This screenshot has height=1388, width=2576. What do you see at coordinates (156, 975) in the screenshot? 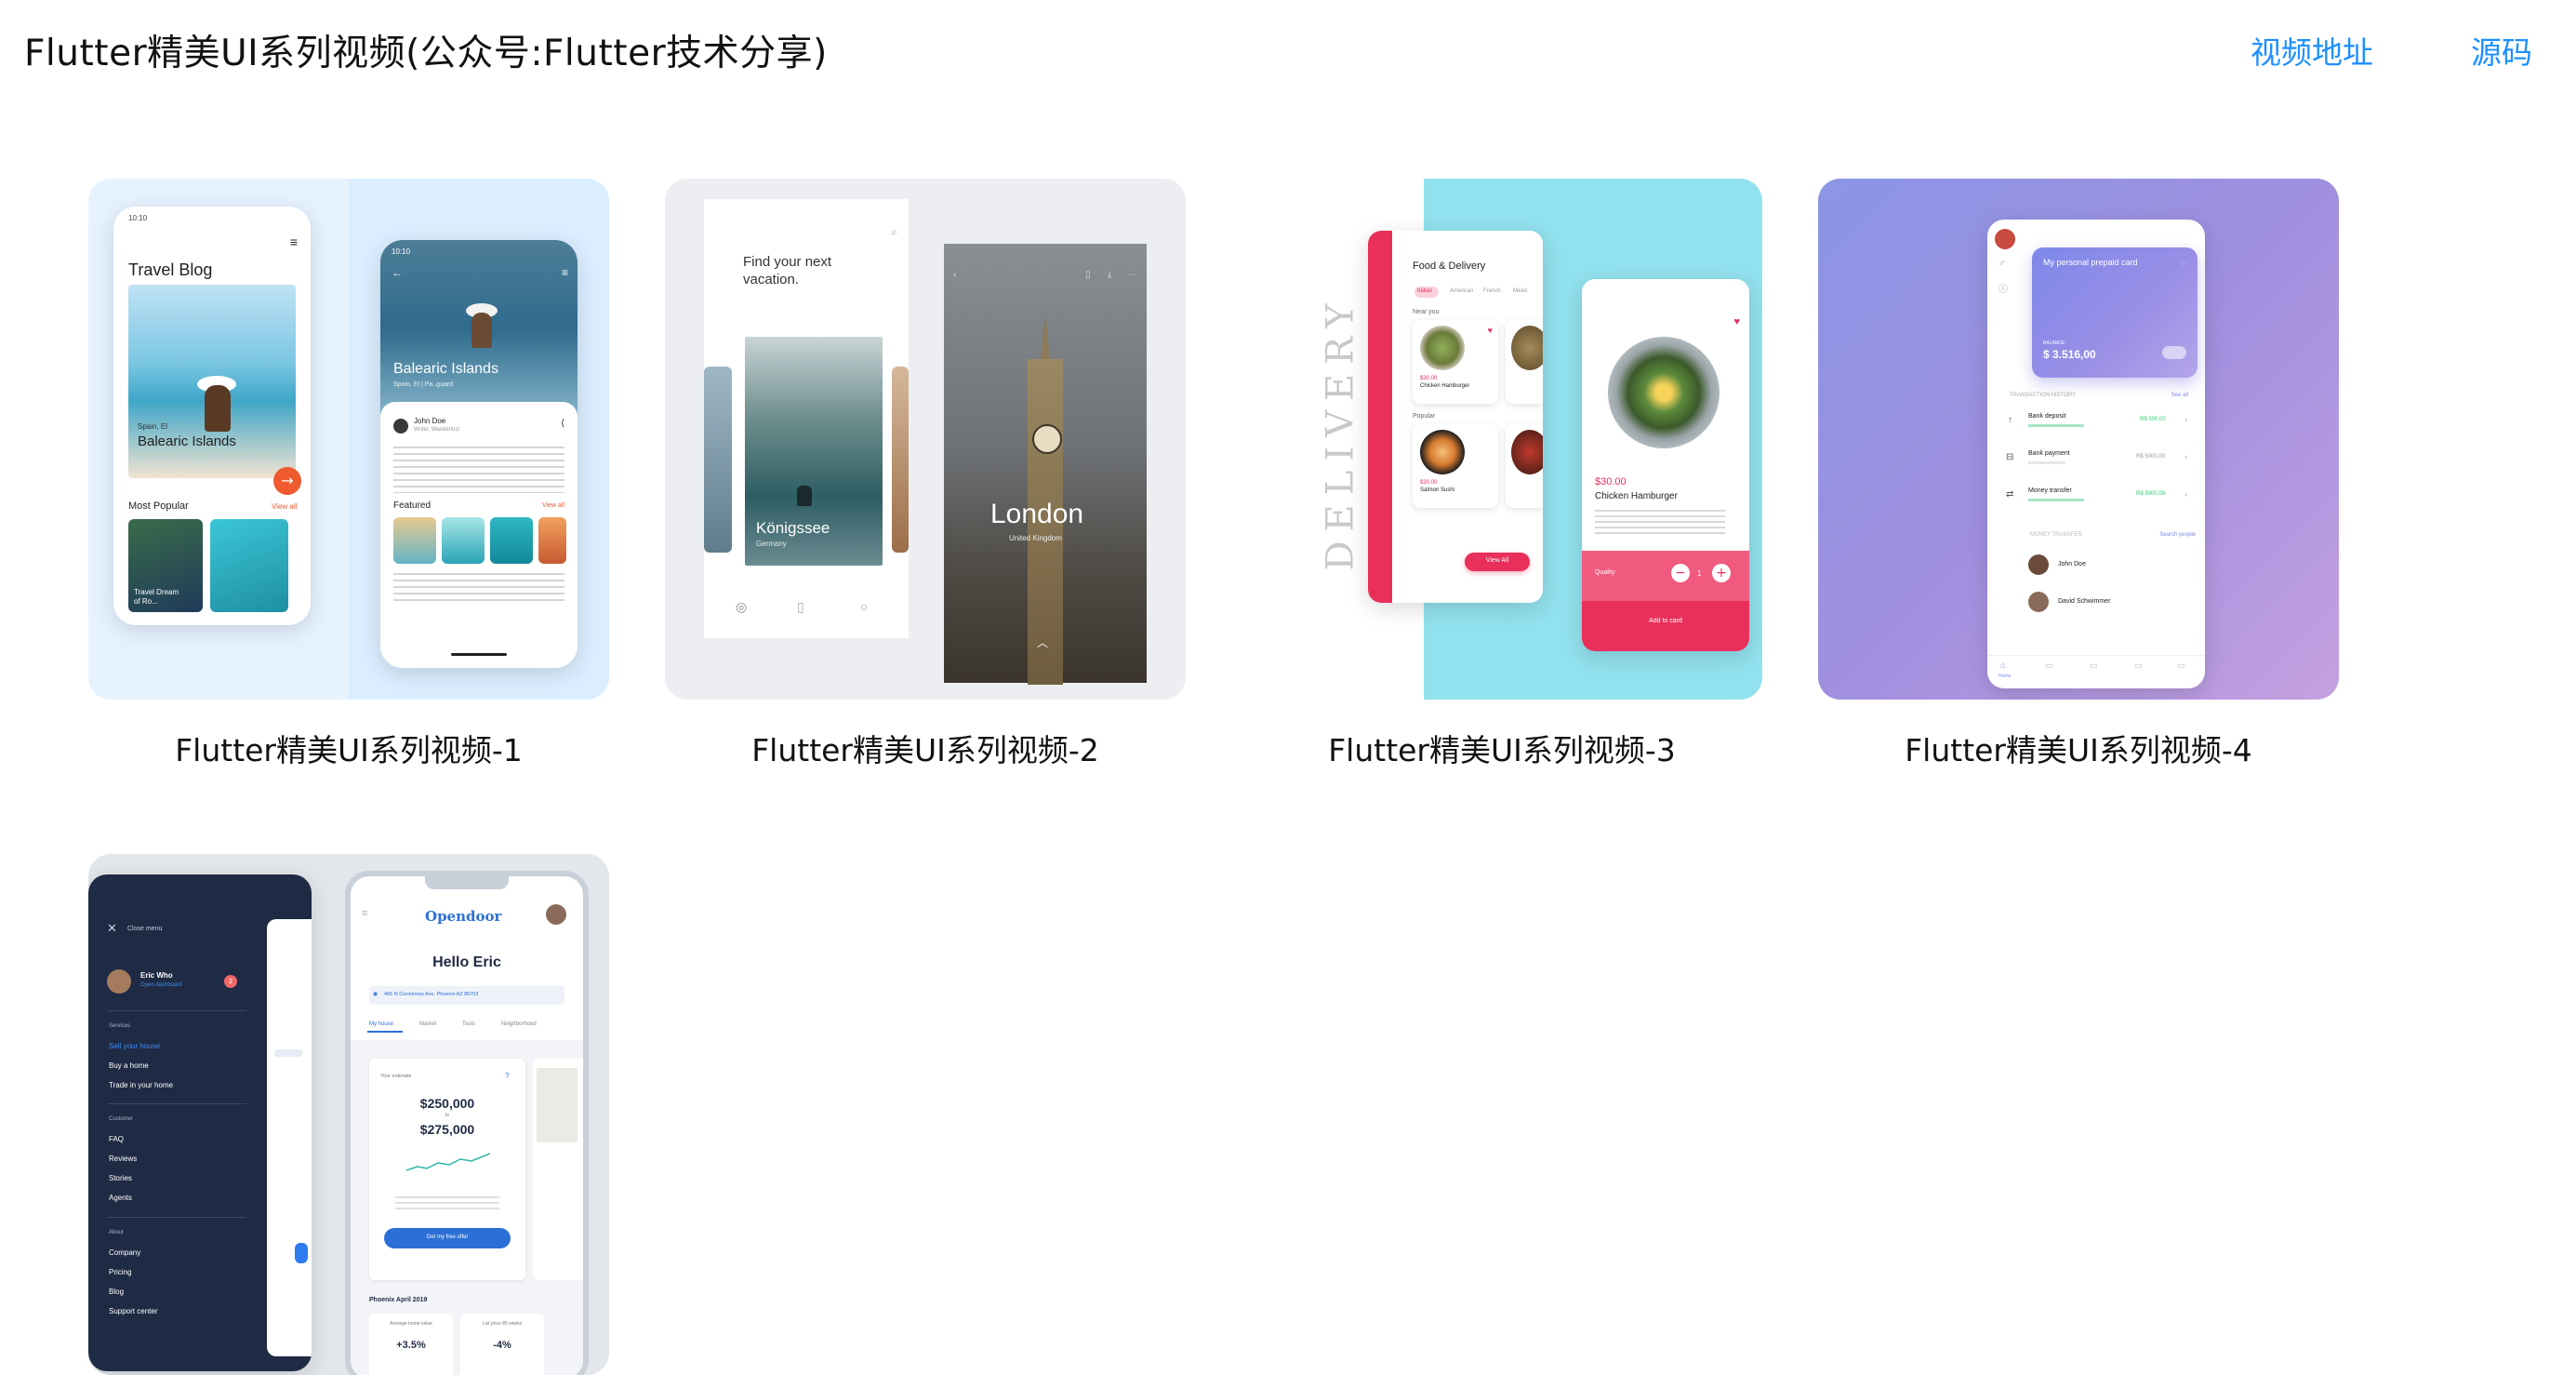
I see `user-name: Eric Who` at bounding box center [156, 975].